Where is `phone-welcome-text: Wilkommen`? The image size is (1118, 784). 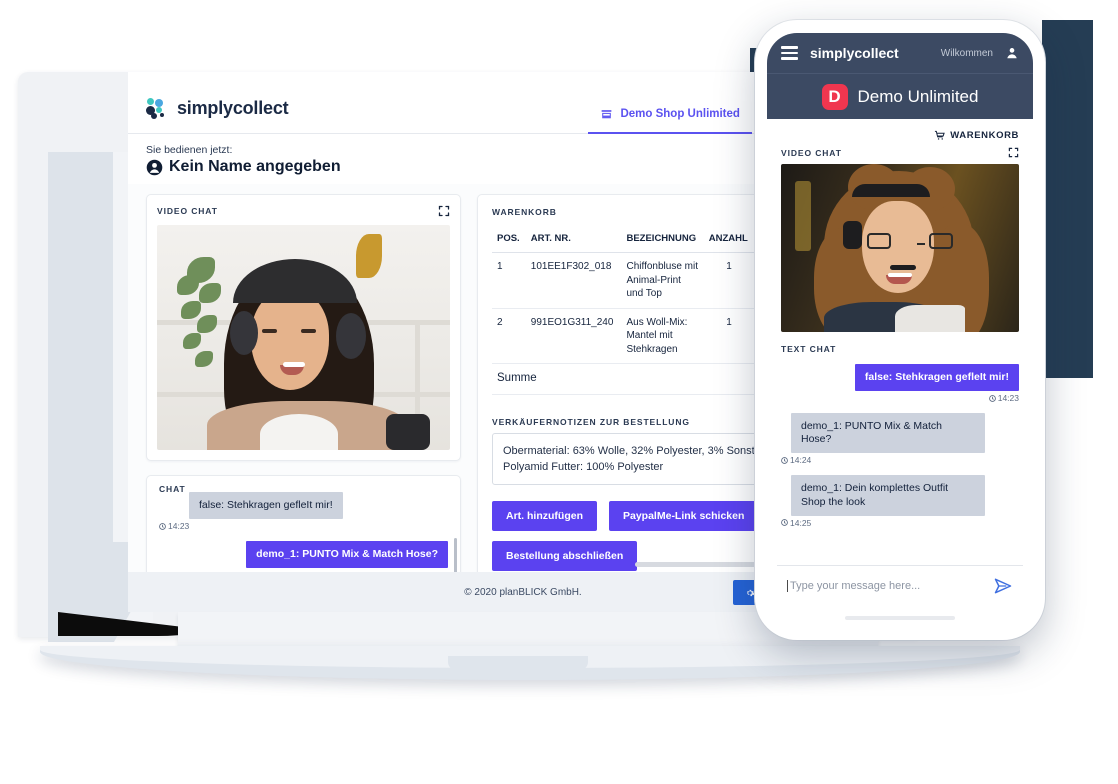
phone-welcome-text: Wilkommen is located at coordinates (966, 53).